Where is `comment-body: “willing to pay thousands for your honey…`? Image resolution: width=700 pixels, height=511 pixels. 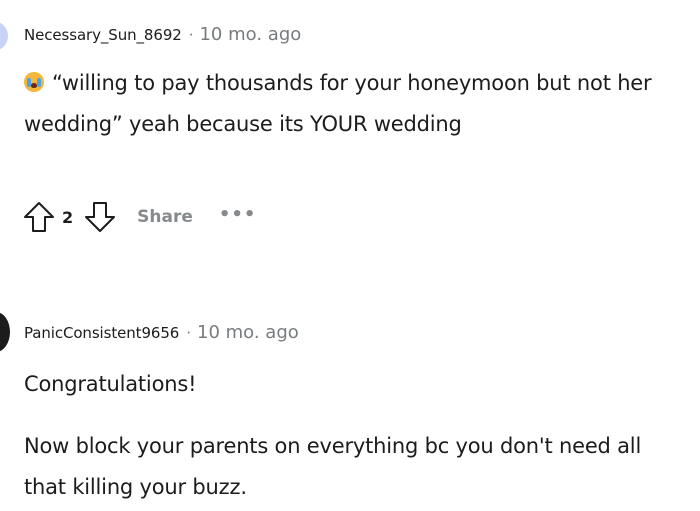 comment-body: “willing to pay thousands for your honey… is located at coordinates (344, 104).